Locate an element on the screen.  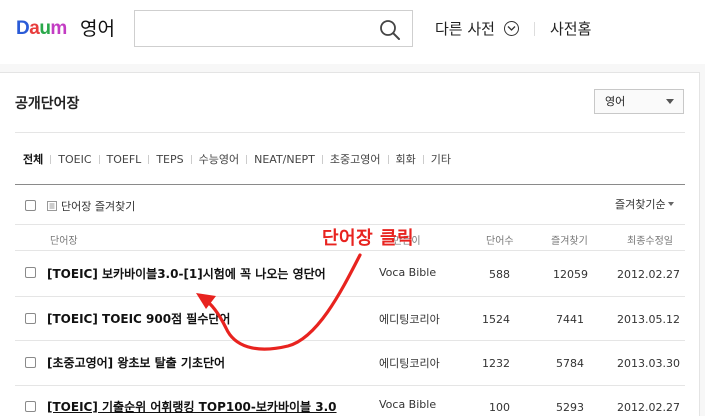
wordbook-word-count: 1232 is located at coordinates (496, 363).